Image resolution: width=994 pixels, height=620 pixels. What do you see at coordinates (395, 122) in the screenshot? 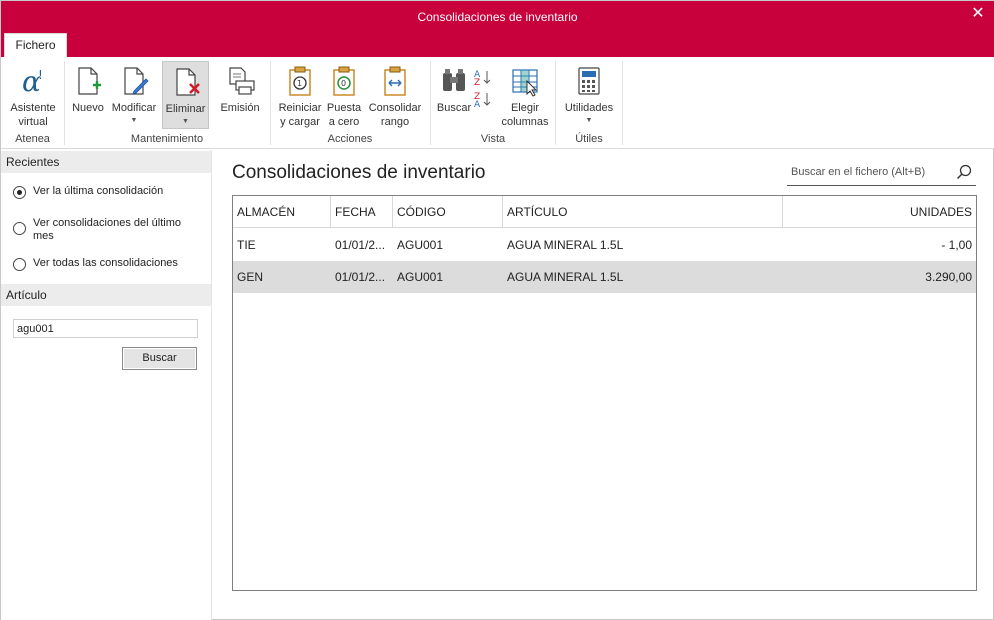
I see `consolidar-label-2: rango` at bounding box center [395, 122].